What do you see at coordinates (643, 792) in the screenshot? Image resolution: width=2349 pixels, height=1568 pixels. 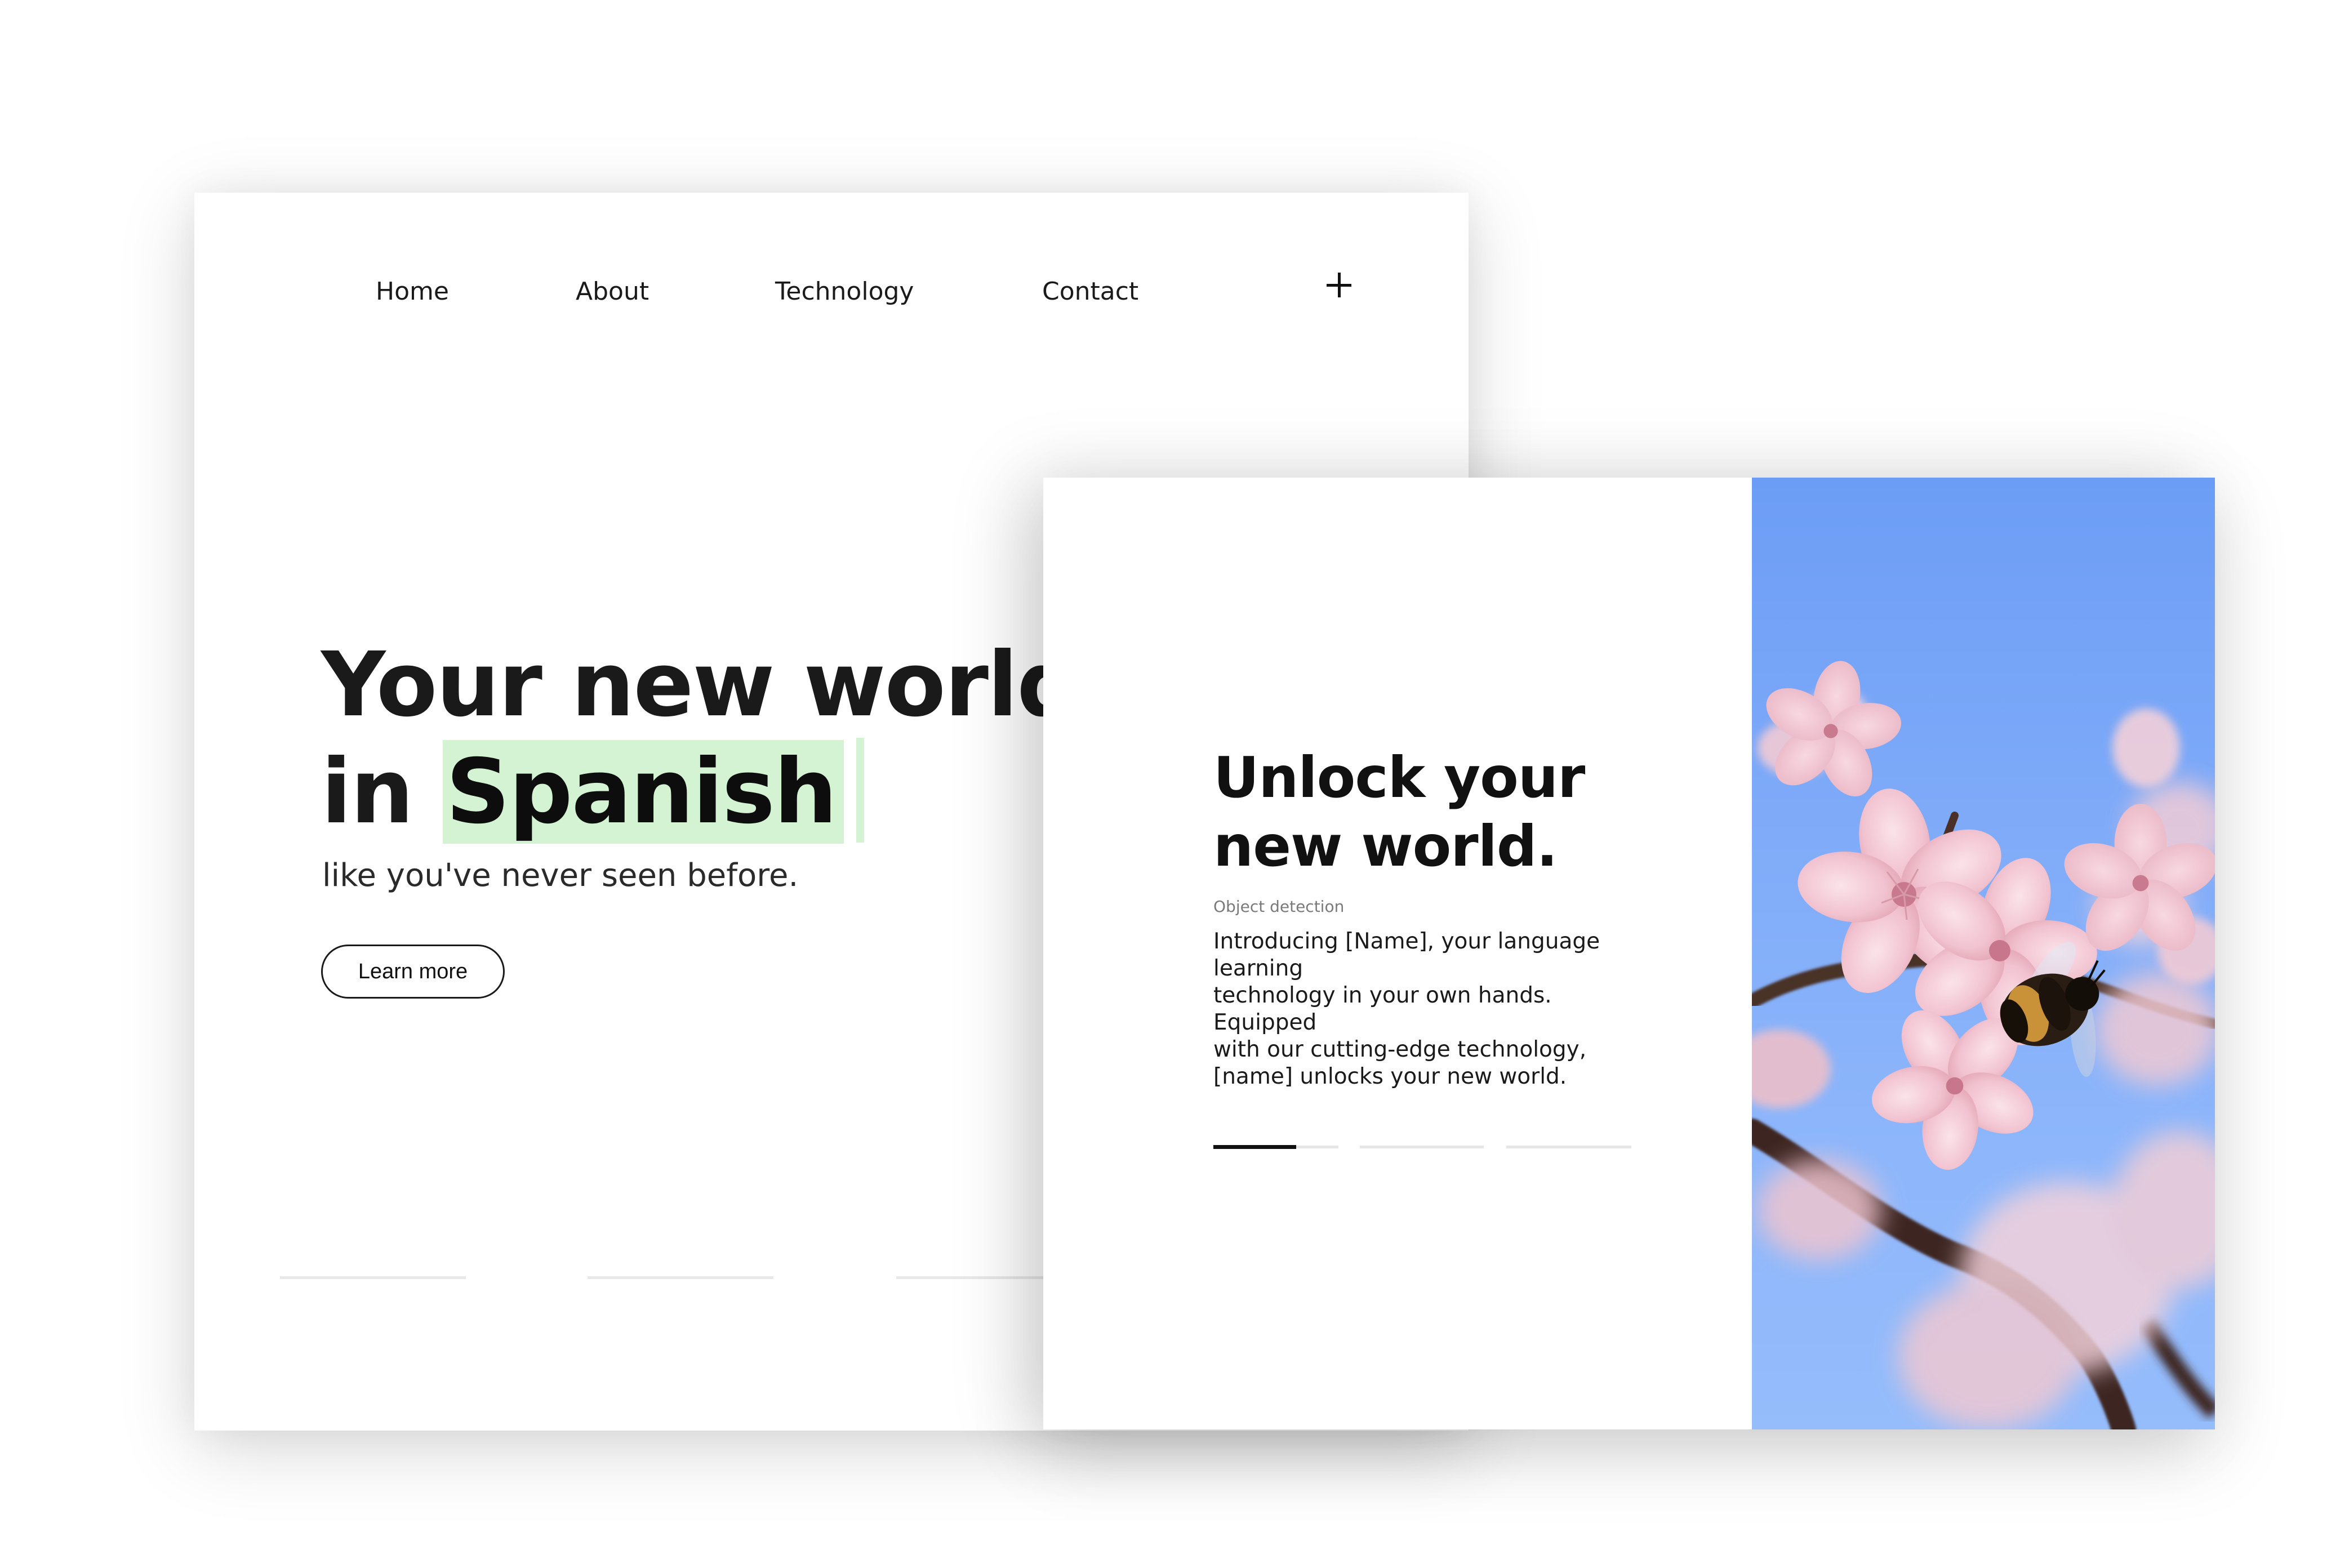 I see `hero-title-highlight: Spanish` at bounding box center [643, 792].